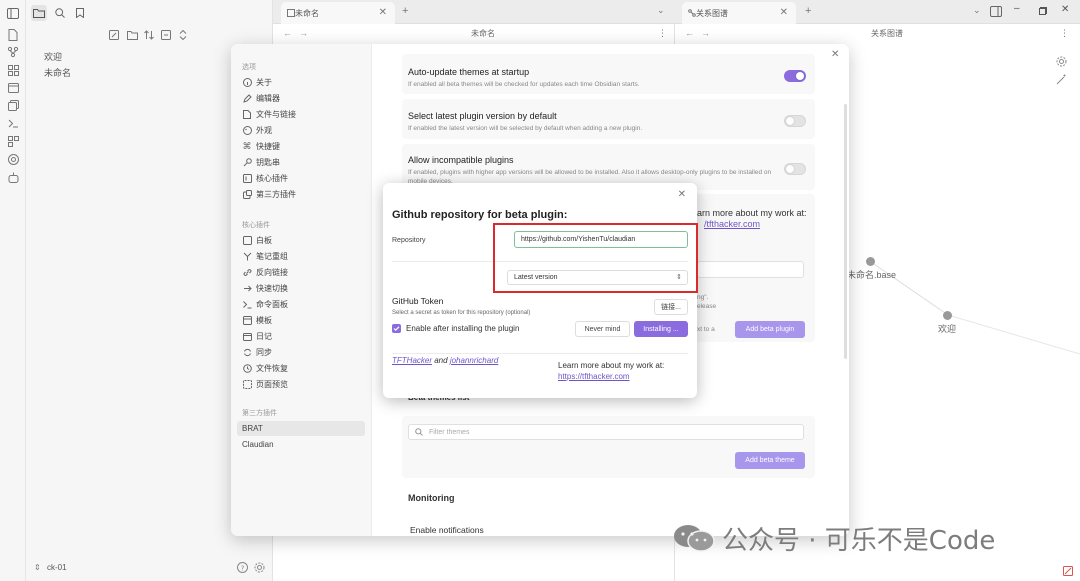  Describe the element at coordinates (301, 82) in the screenshot. I see `settings-nav-about: 关于` at that location.